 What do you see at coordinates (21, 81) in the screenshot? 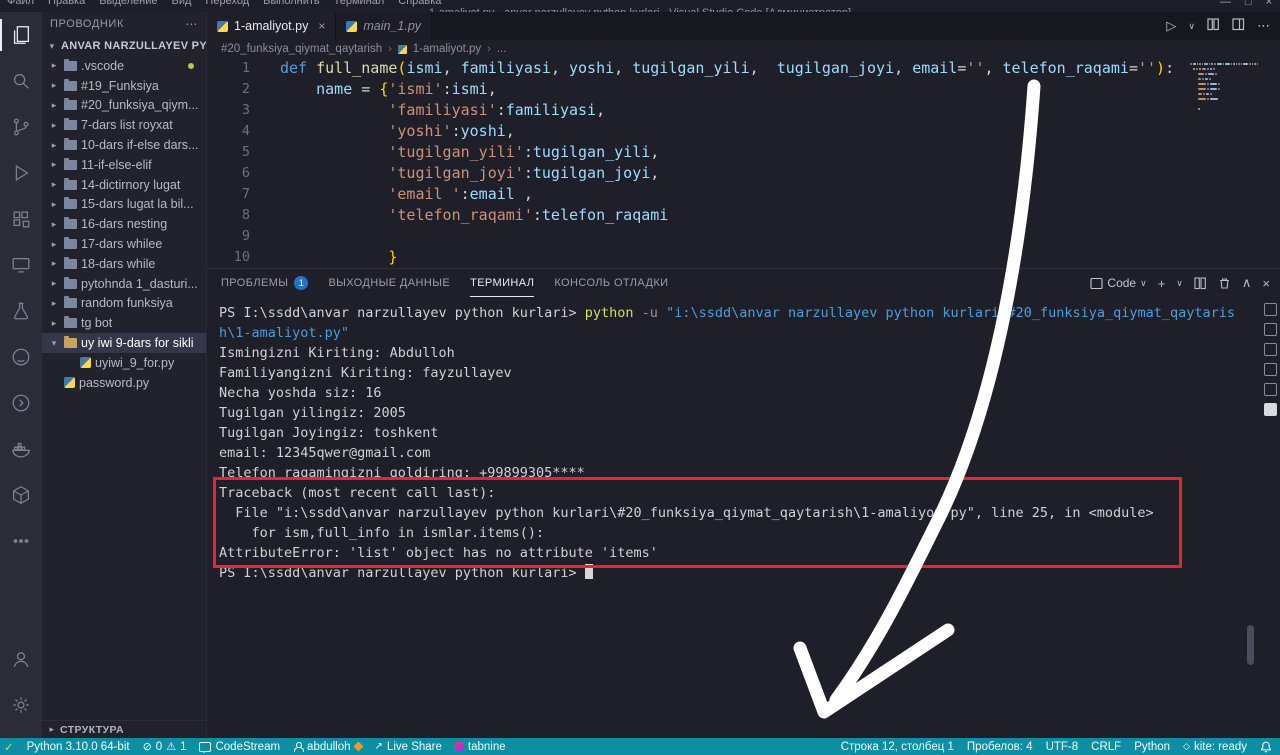
I see `search-icon` at bounding box center [21, 81].